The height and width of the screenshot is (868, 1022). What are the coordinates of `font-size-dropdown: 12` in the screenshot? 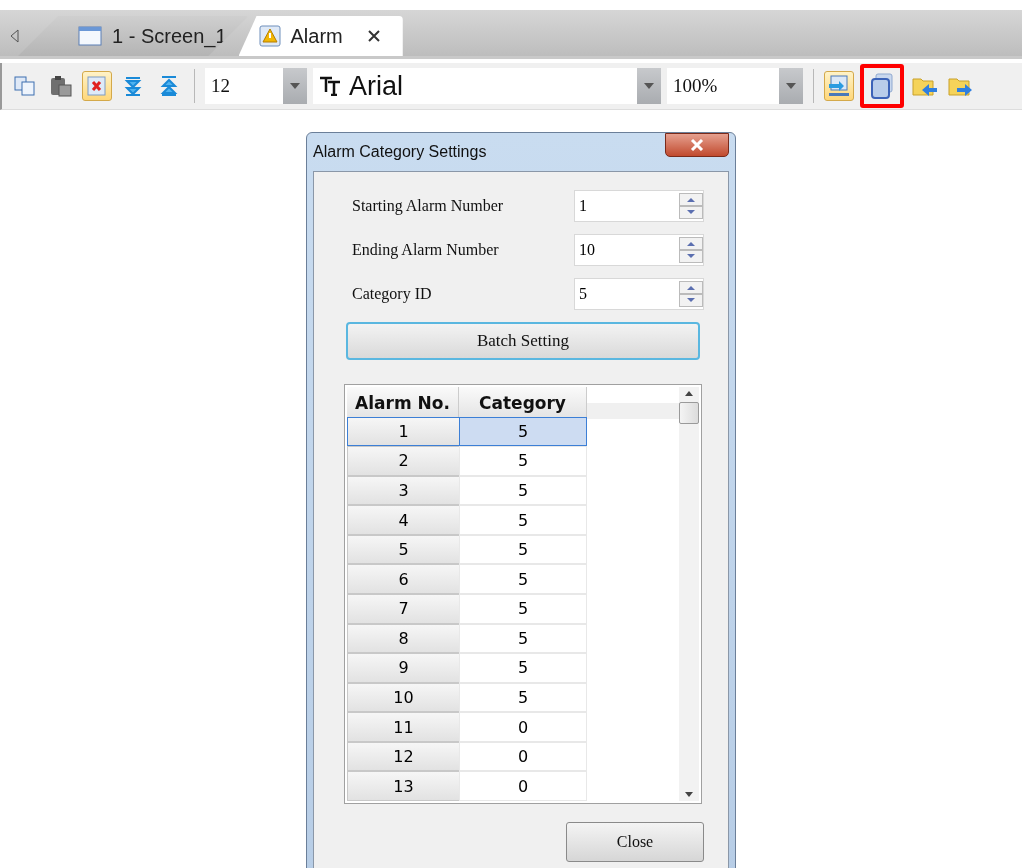 It's located at (256, 86).